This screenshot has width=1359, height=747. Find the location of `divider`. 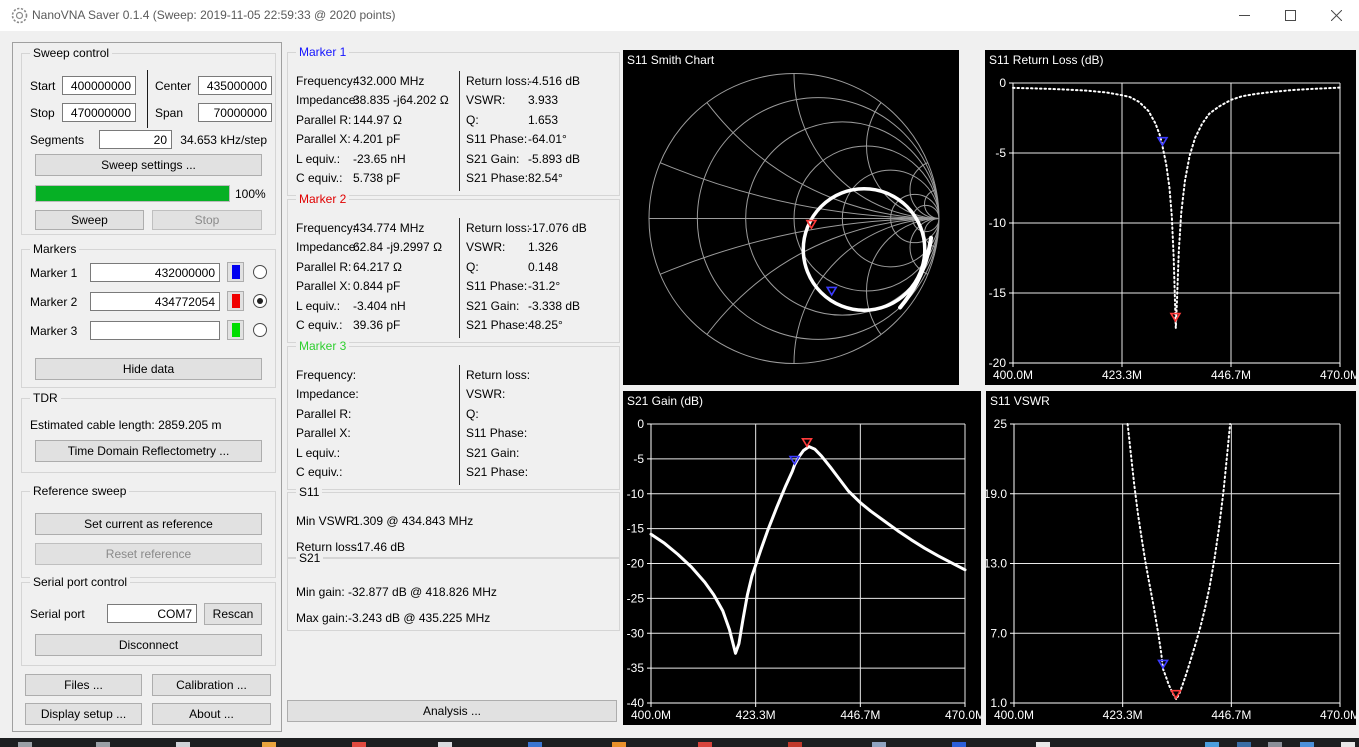

divider is located at coordinates (459, 131).